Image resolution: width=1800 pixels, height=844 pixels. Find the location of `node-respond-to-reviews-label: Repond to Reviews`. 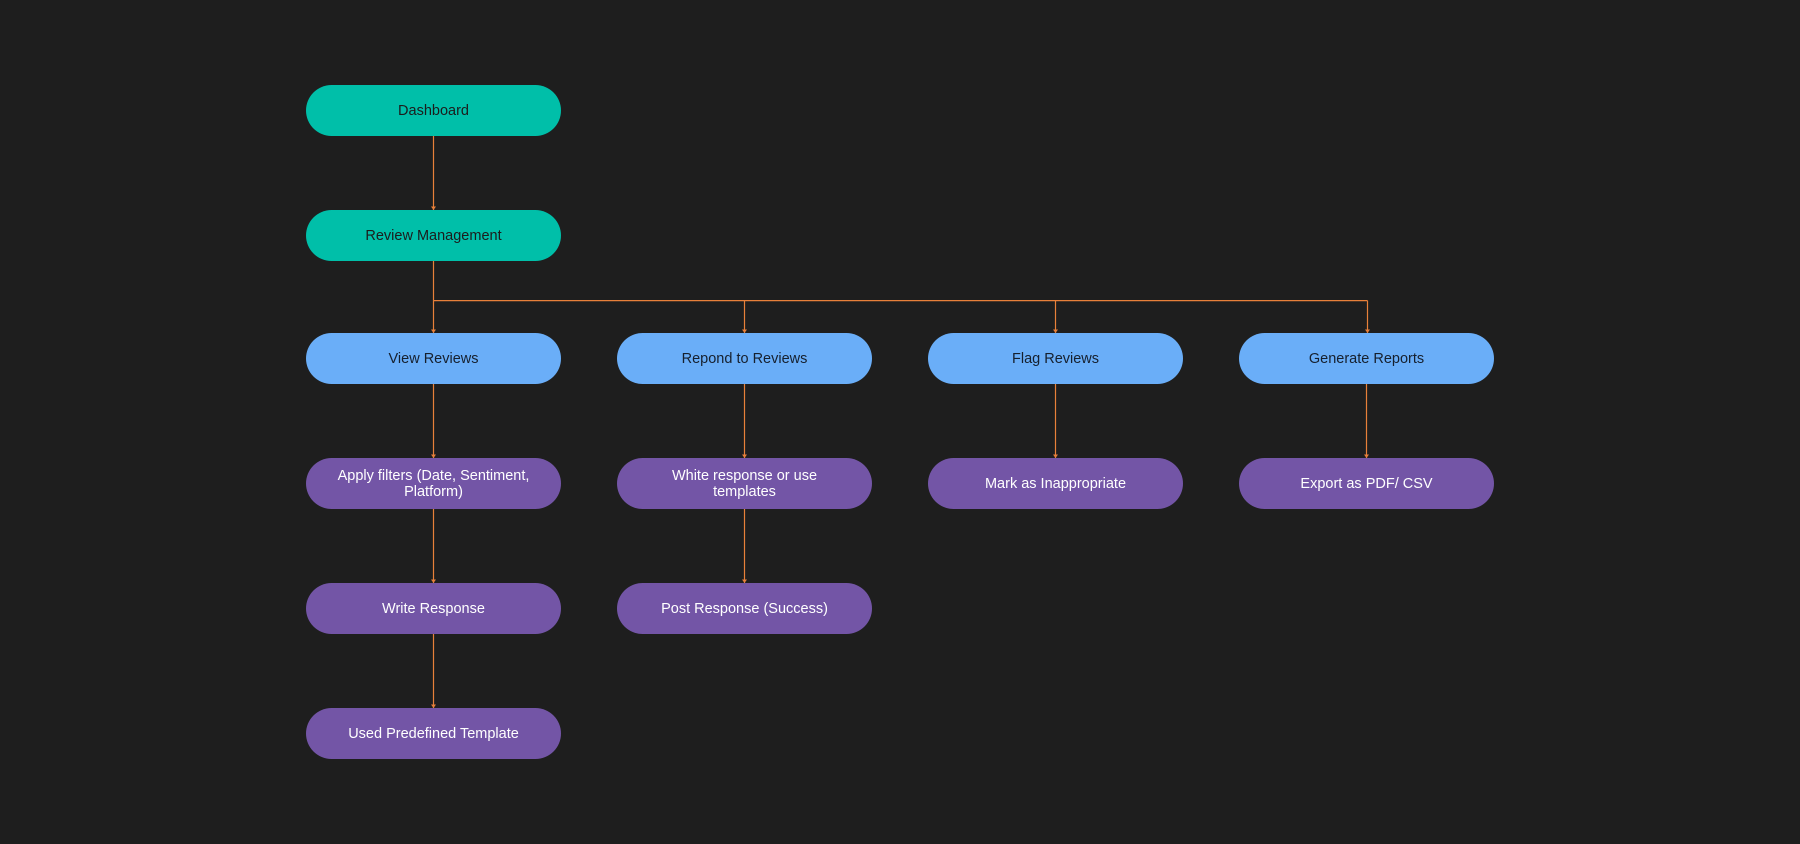

node-respond-to-reviews-label: Repond to Reviews is located at coordinates (744, 358).